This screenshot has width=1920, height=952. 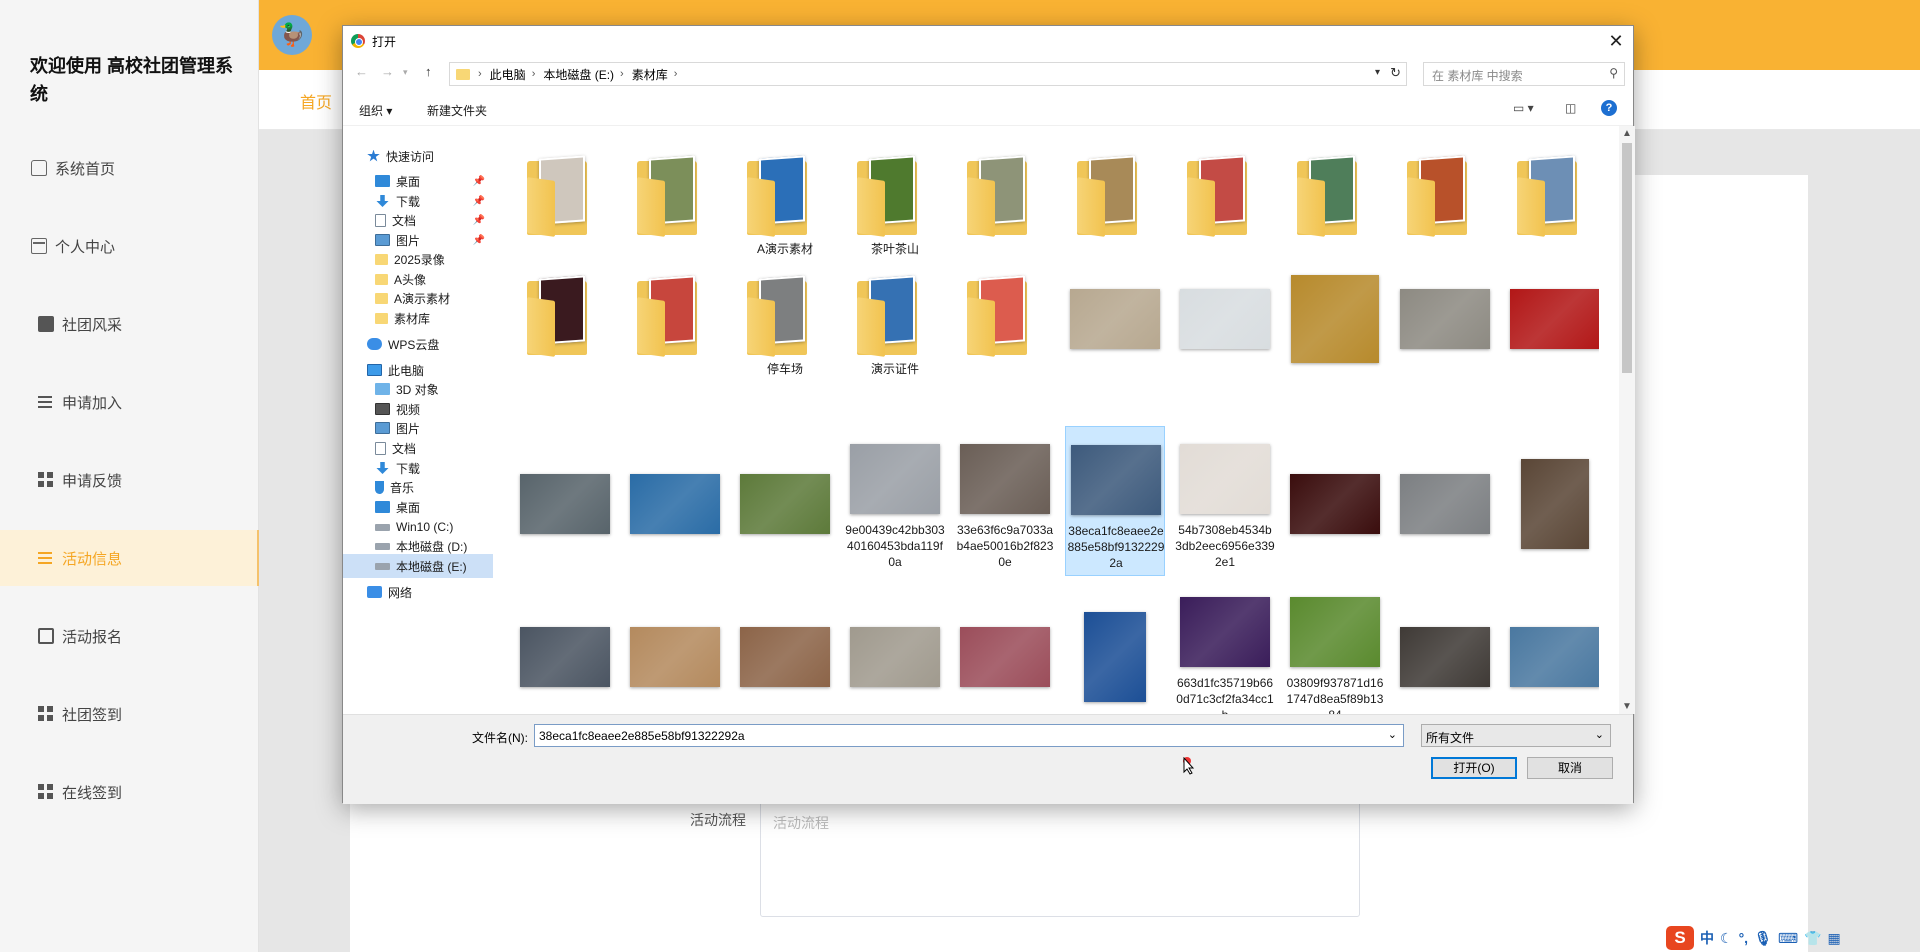 What do you see at coordinates (1524, 74) in the screenshot?
I see `search-input: 在 素材库 中搜索 ⚲` at bounding box center [1524, 74].